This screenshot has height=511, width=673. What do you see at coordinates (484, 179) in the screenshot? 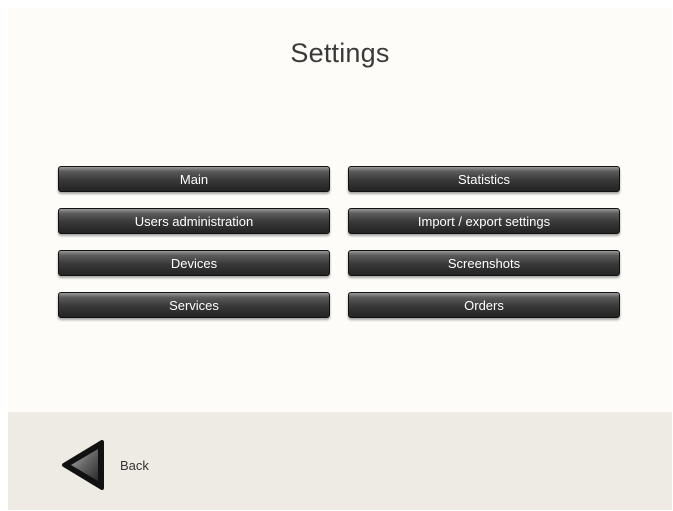
I see `statistics-button: Statistics` at bounding box center [484, 179].